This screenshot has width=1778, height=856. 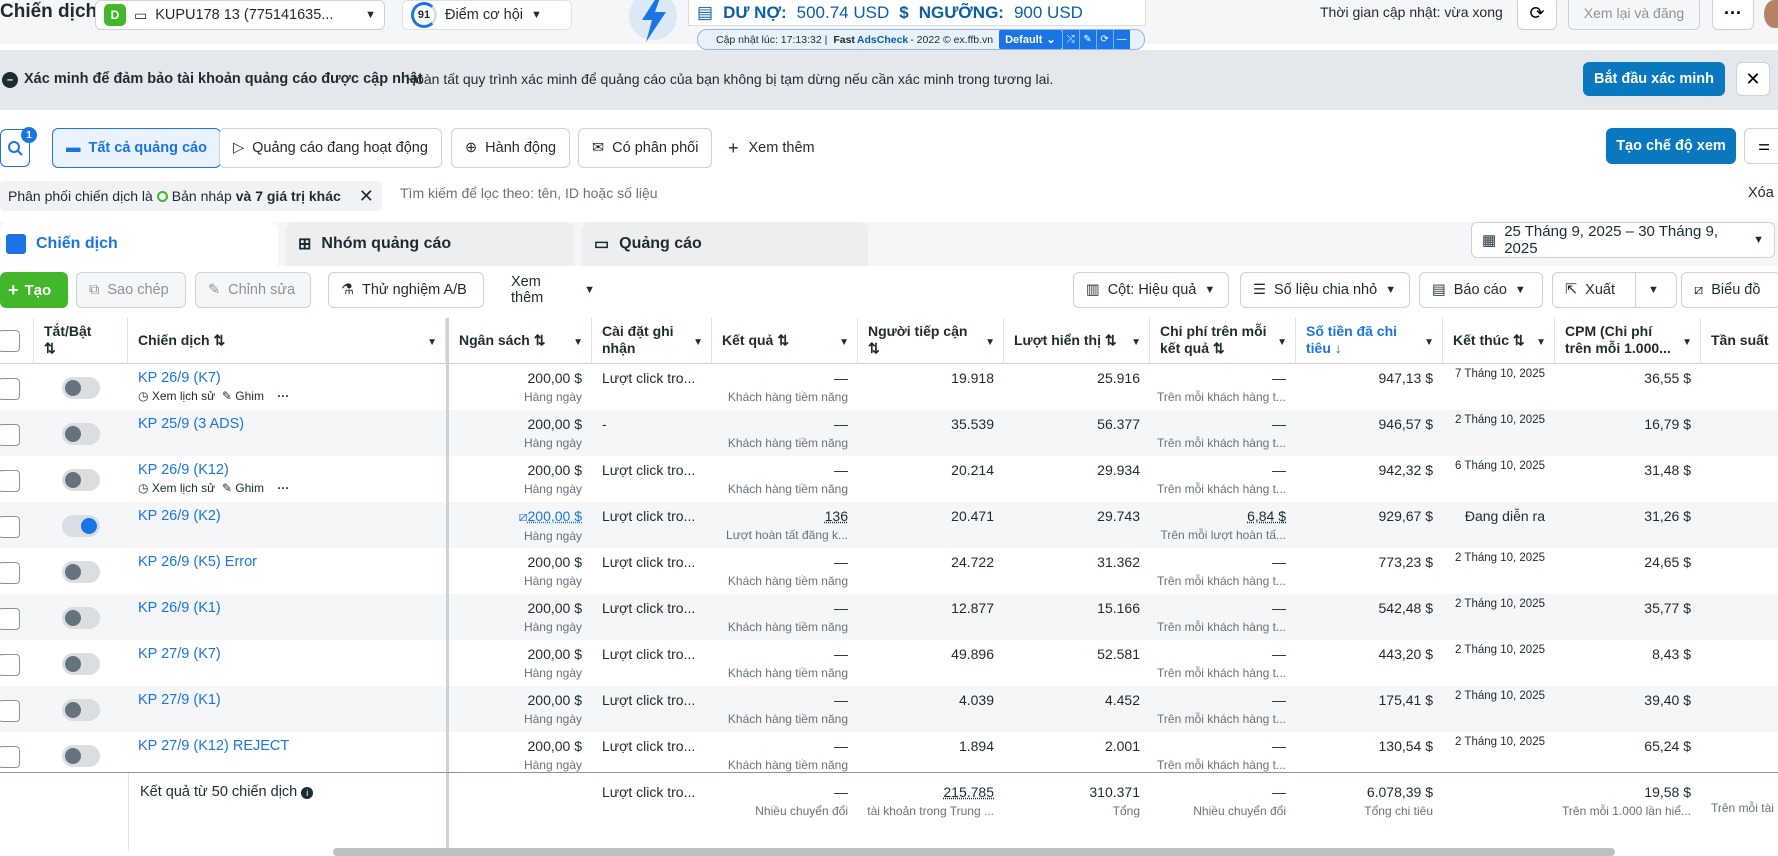 What do you see at coordinates (1369, 341) in the screenshot?
I see `col-amount-spent: Số tiền đã chi tiêu ↓ ▼` at bounding box center [1369, 341].